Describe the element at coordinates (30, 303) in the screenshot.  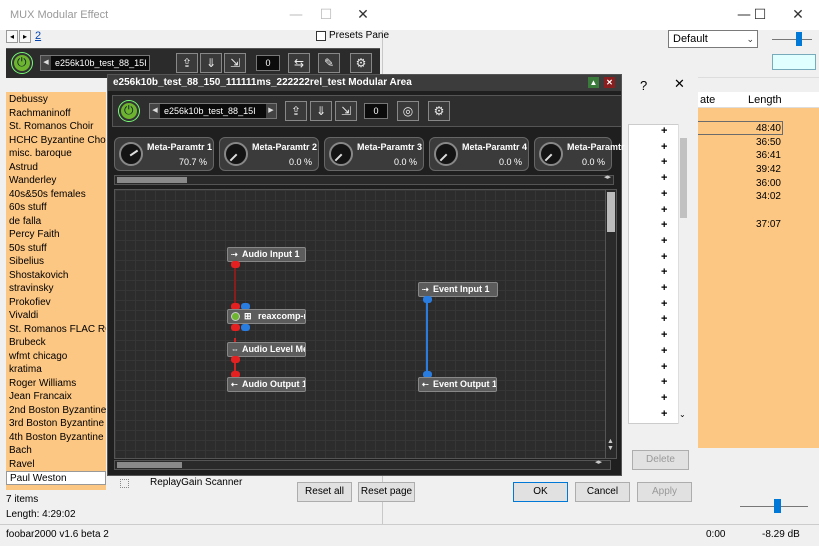
I see `sidebar-item: Prokofiev` at that location.